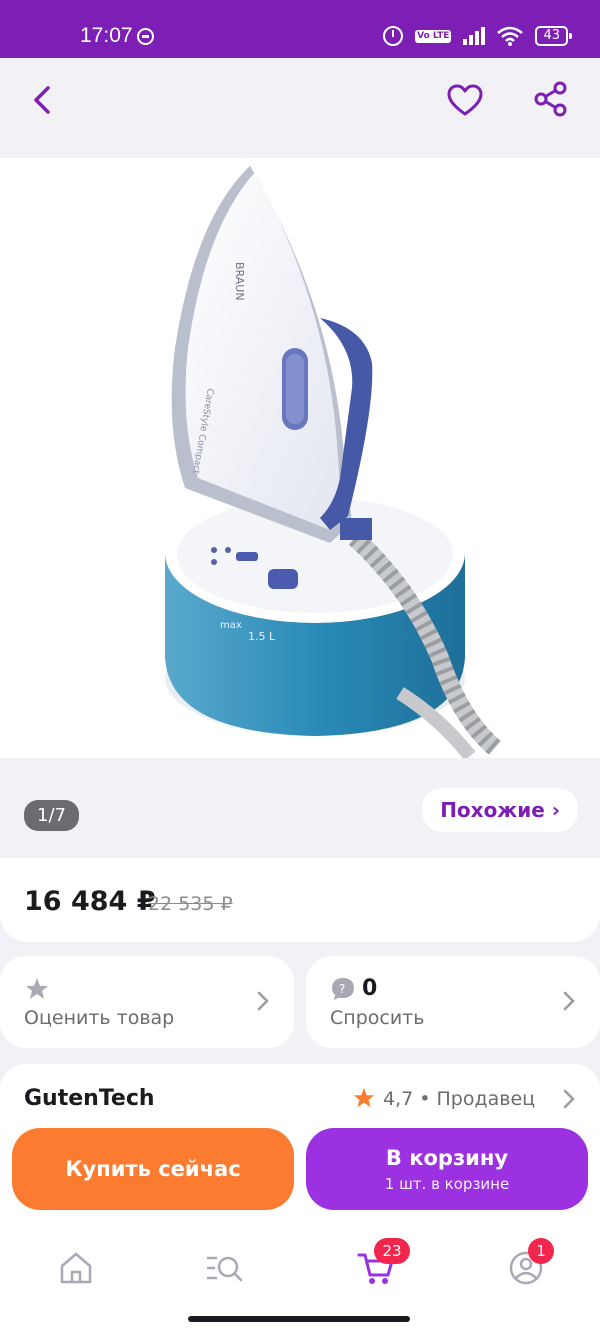  Describe the element at coordinates (300, 29) in the screenshot. I see `status-bar: 17:07 Vo LTE 43` at that location.